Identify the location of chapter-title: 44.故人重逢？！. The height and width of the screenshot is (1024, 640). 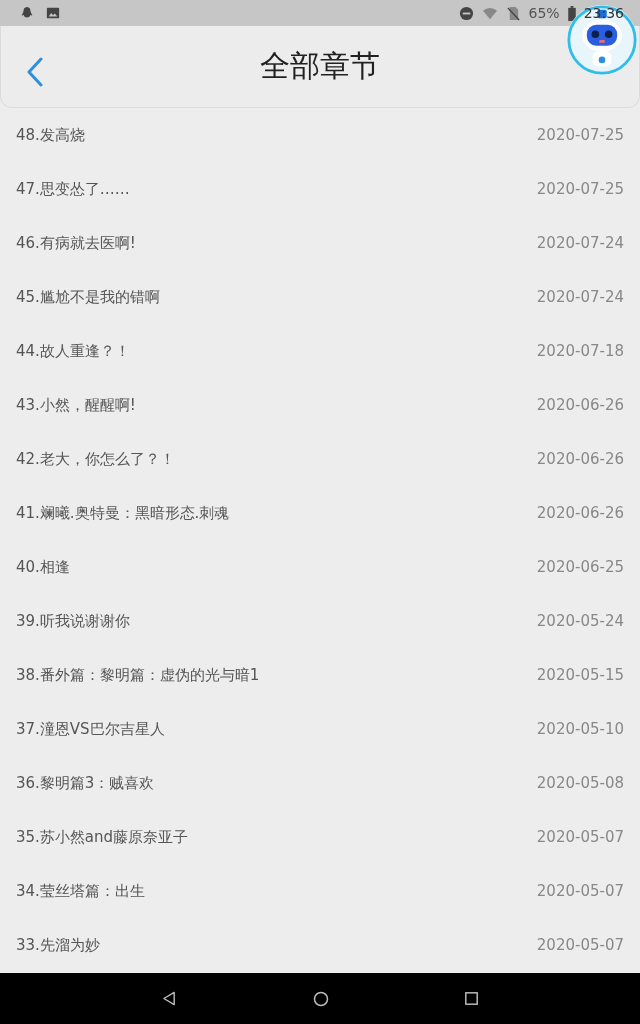
(73, 351).